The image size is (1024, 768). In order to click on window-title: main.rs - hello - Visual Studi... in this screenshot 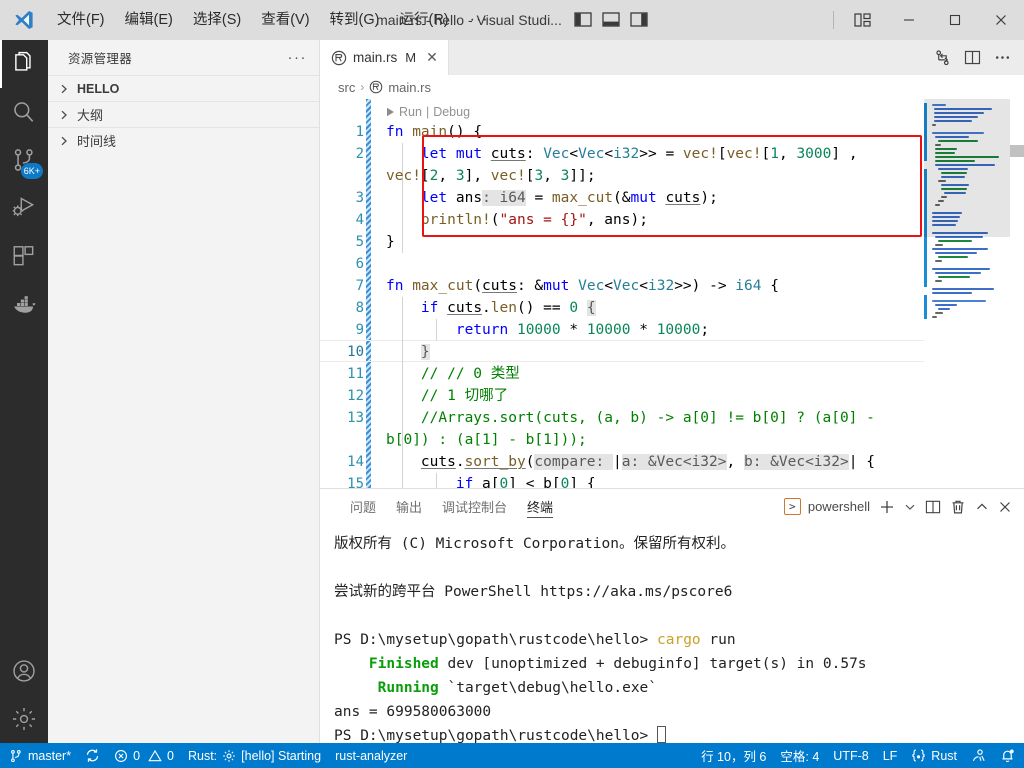, I will do `click(469, 20)`.